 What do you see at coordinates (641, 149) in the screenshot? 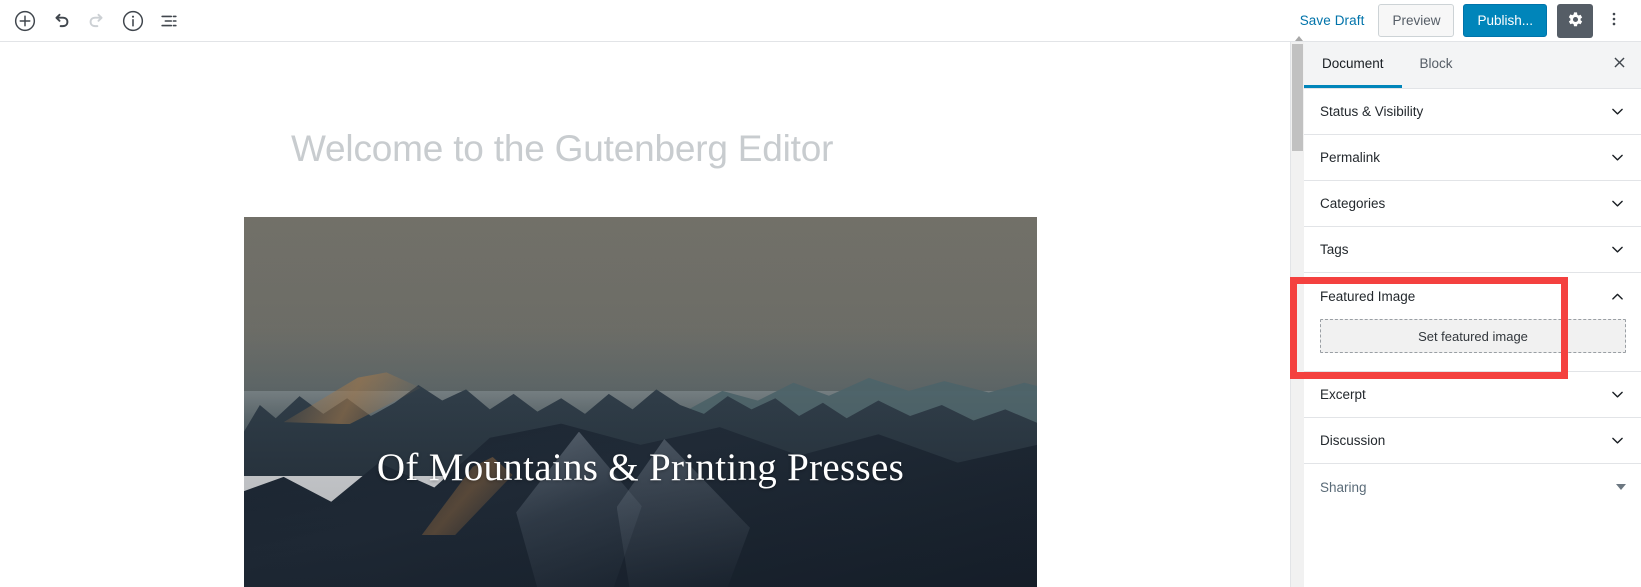
I see `post-title-input: Welcome to the Gutenberg Editor` at bounding box center [641, 149].